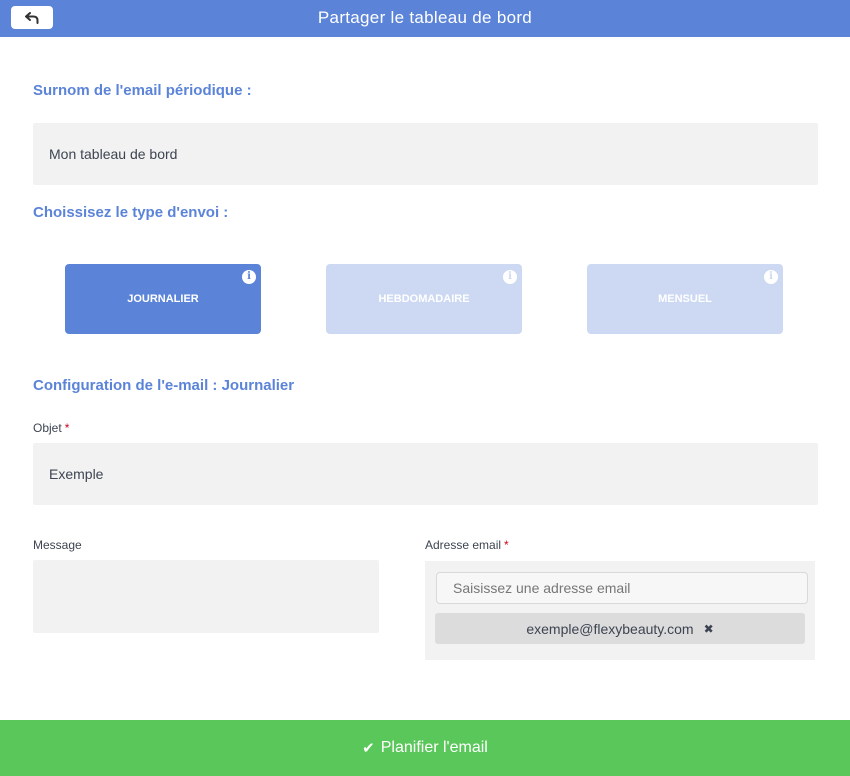  I want to click on schedule-email-button: ✔ Planifier l'email, so click(425, 748).